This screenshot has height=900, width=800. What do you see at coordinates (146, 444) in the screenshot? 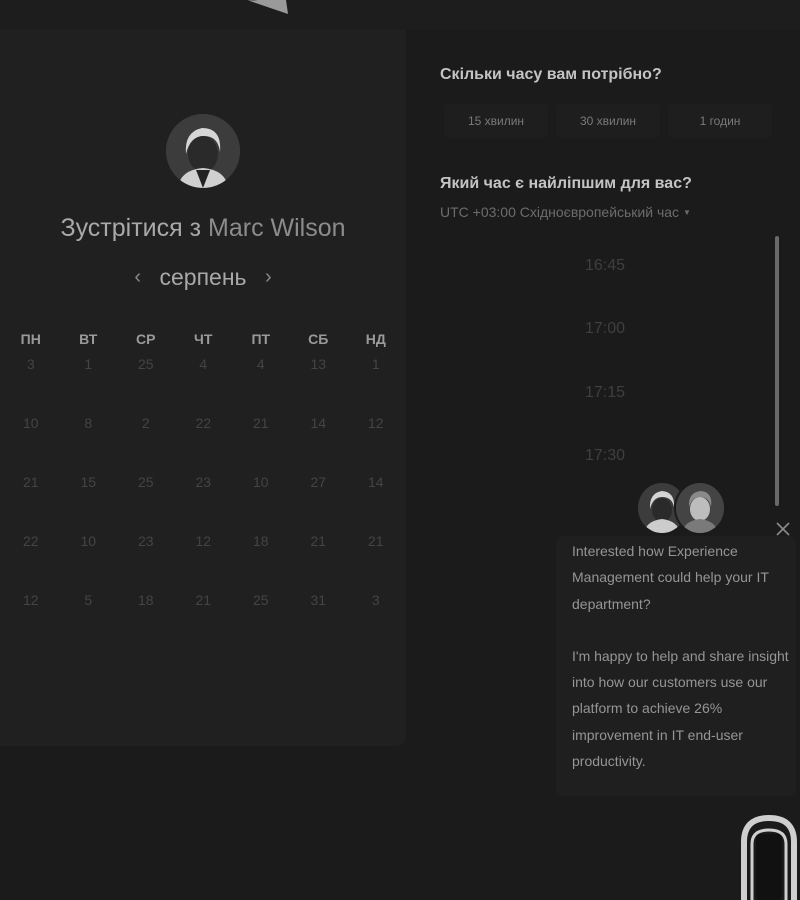
I see `calendar-day: 2` at bounding box center [146, 444].